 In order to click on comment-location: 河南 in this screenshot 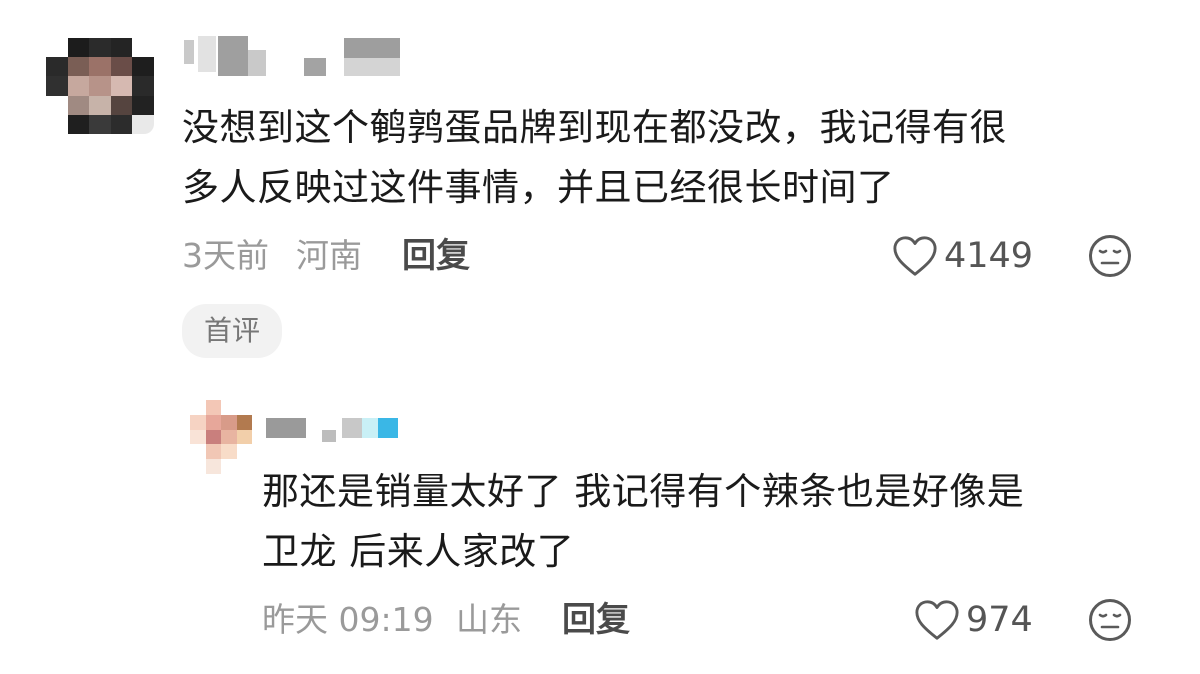, I will do `click(329, 255)`.